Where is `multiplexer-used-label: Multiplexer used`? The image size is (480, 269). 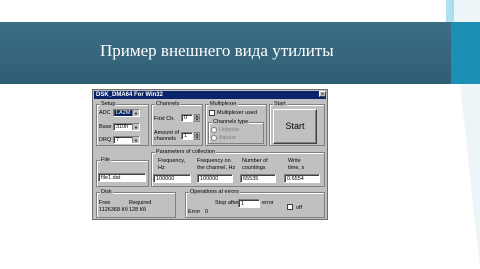 multiplexer-used-label: Multiplexer used is located at coordinates (237, 113).